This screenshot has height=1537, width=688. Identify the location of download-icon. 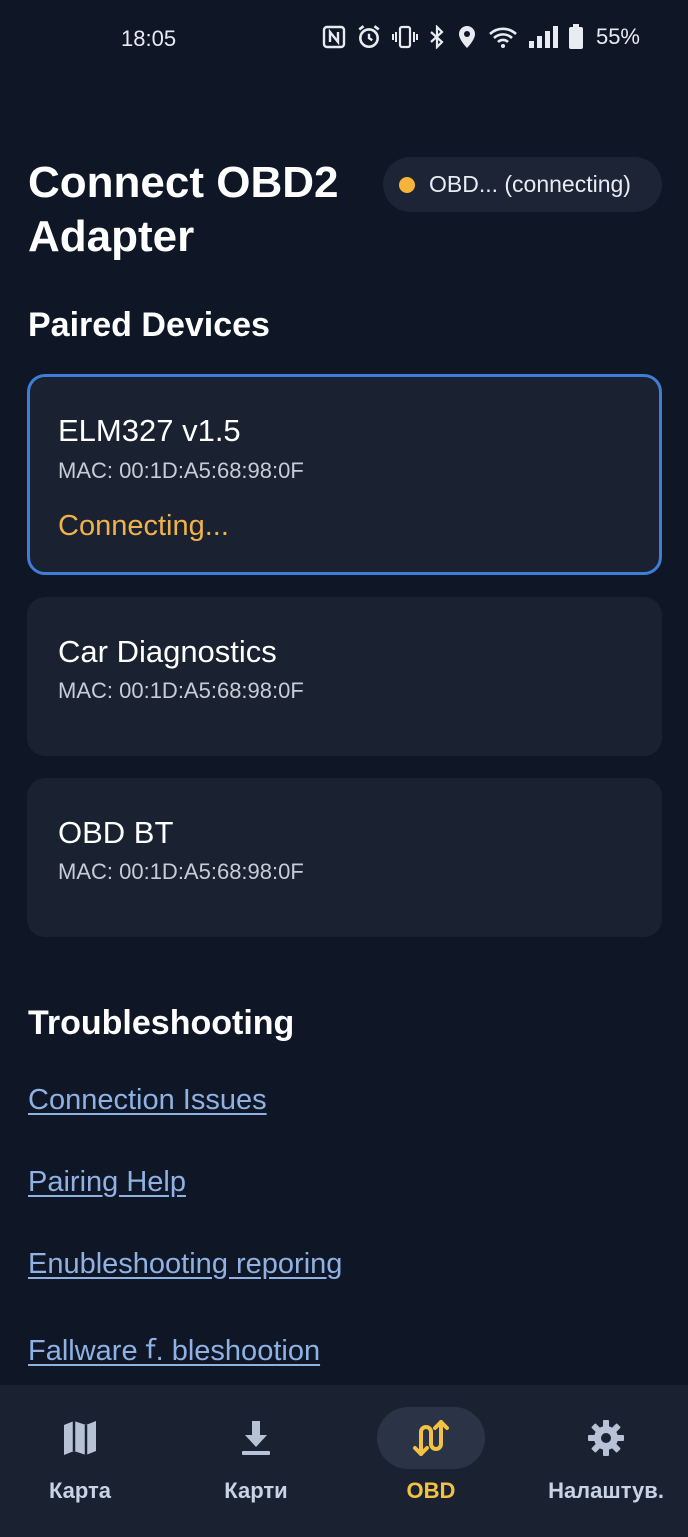
(256, 1438).